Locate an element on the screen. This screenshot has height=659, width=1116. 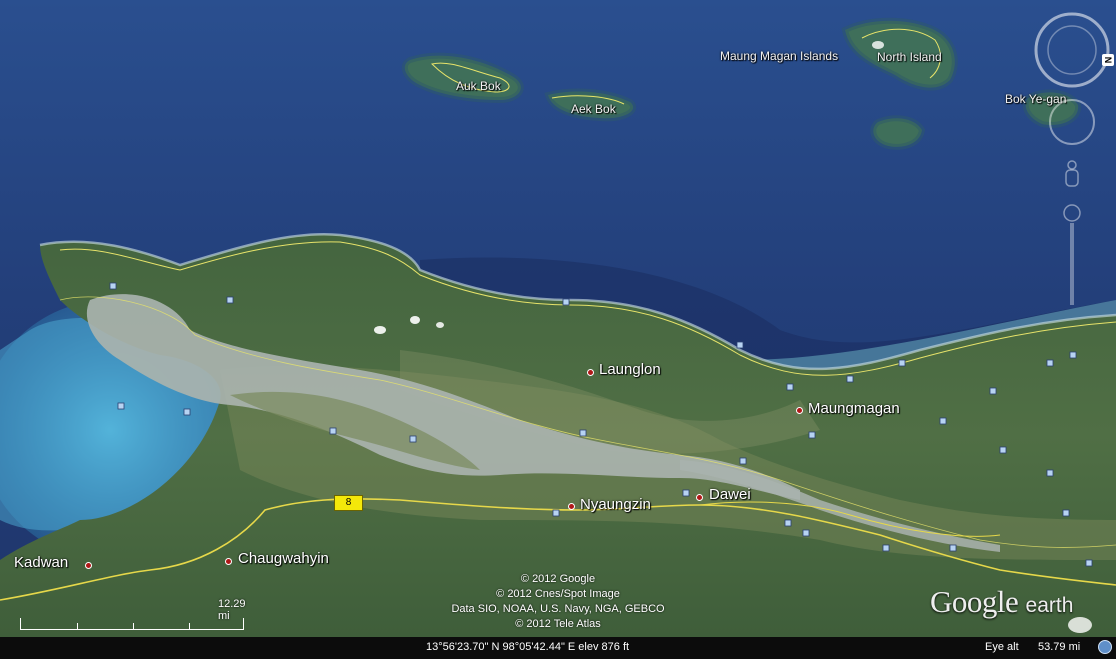
credit-line: © 2012 Google is located at coordinates (558, 579).